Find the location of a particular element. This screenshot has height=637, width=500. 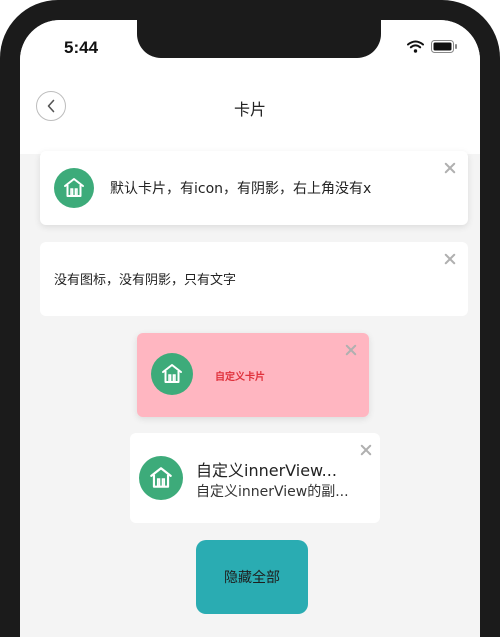

status-bar: 5:44 is located at coordinates (250, 48).